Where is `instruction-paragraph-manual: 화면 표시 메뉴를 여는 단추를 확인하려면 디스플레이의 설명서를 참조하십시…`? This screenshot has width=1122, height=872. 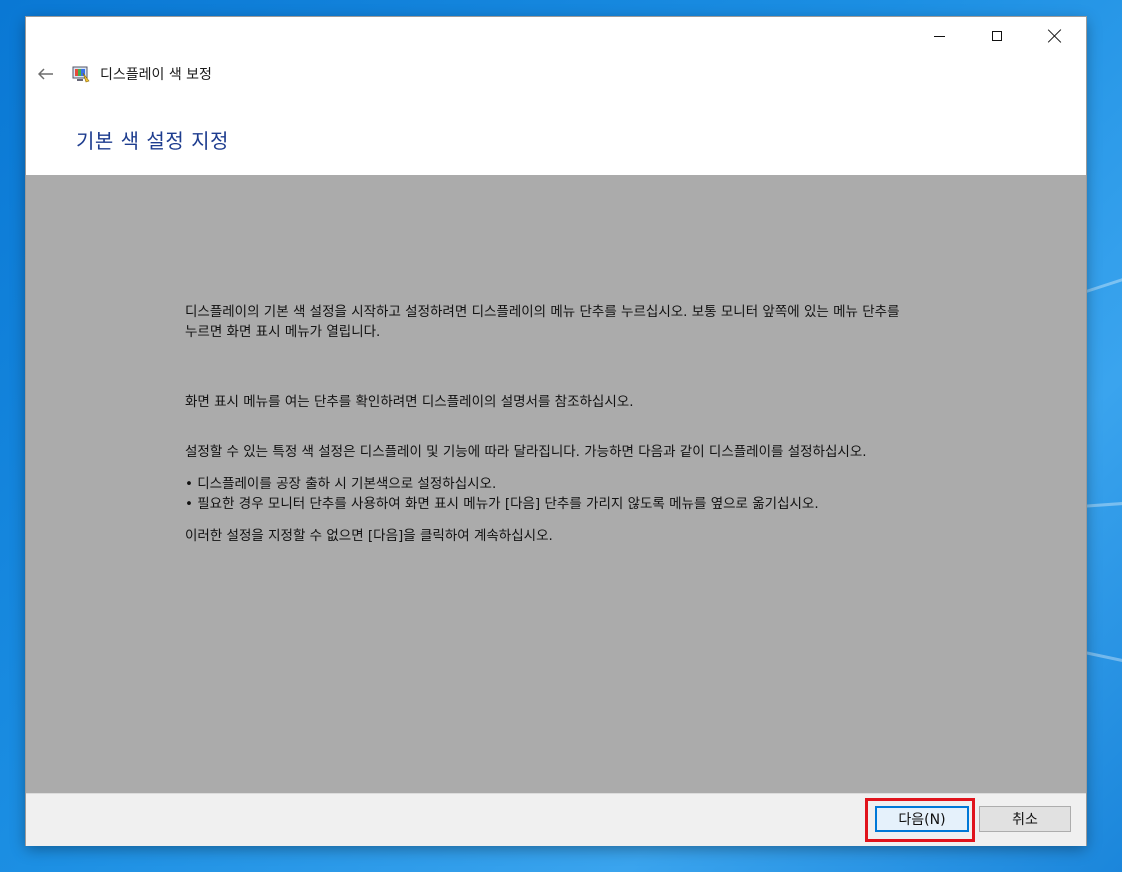 instruction-paragraph-manual: 화면 표시 메뉴를 여는 단추를 확인하려면 디스플레이의 설명서를 참조하십시… is located at coordinates (409, 402).